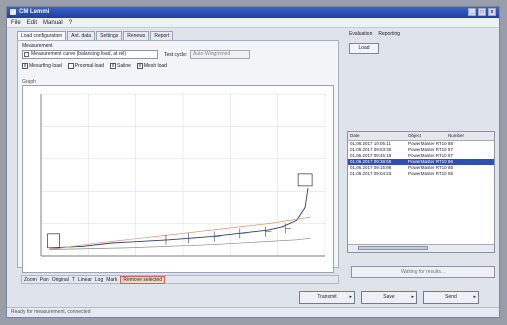 The width and height of the screenshot is (507, 325). I want to click on menu-edit: Edit, so click(32, 23).